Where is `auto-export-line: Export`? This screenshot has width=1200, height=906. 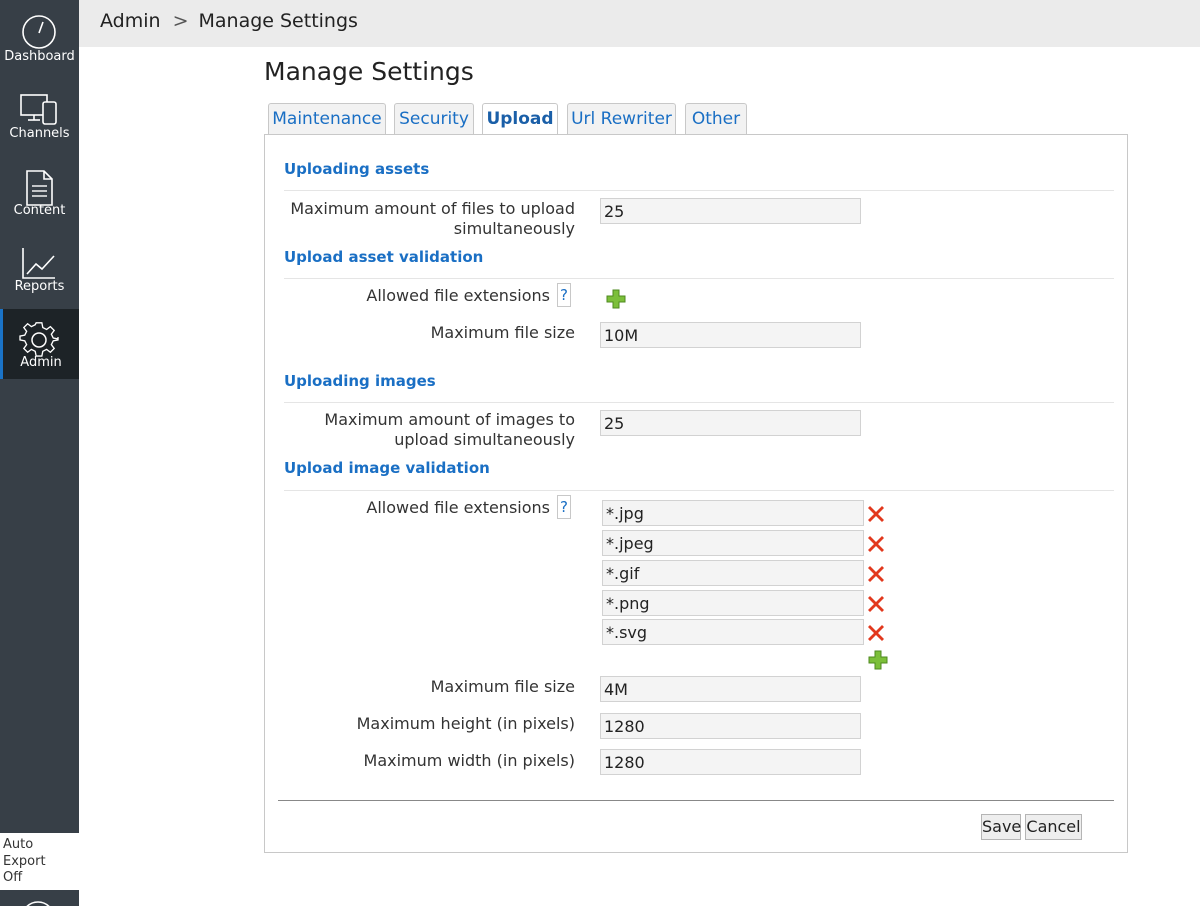 auto-export-line: Export is located at coordinates (24, 861).